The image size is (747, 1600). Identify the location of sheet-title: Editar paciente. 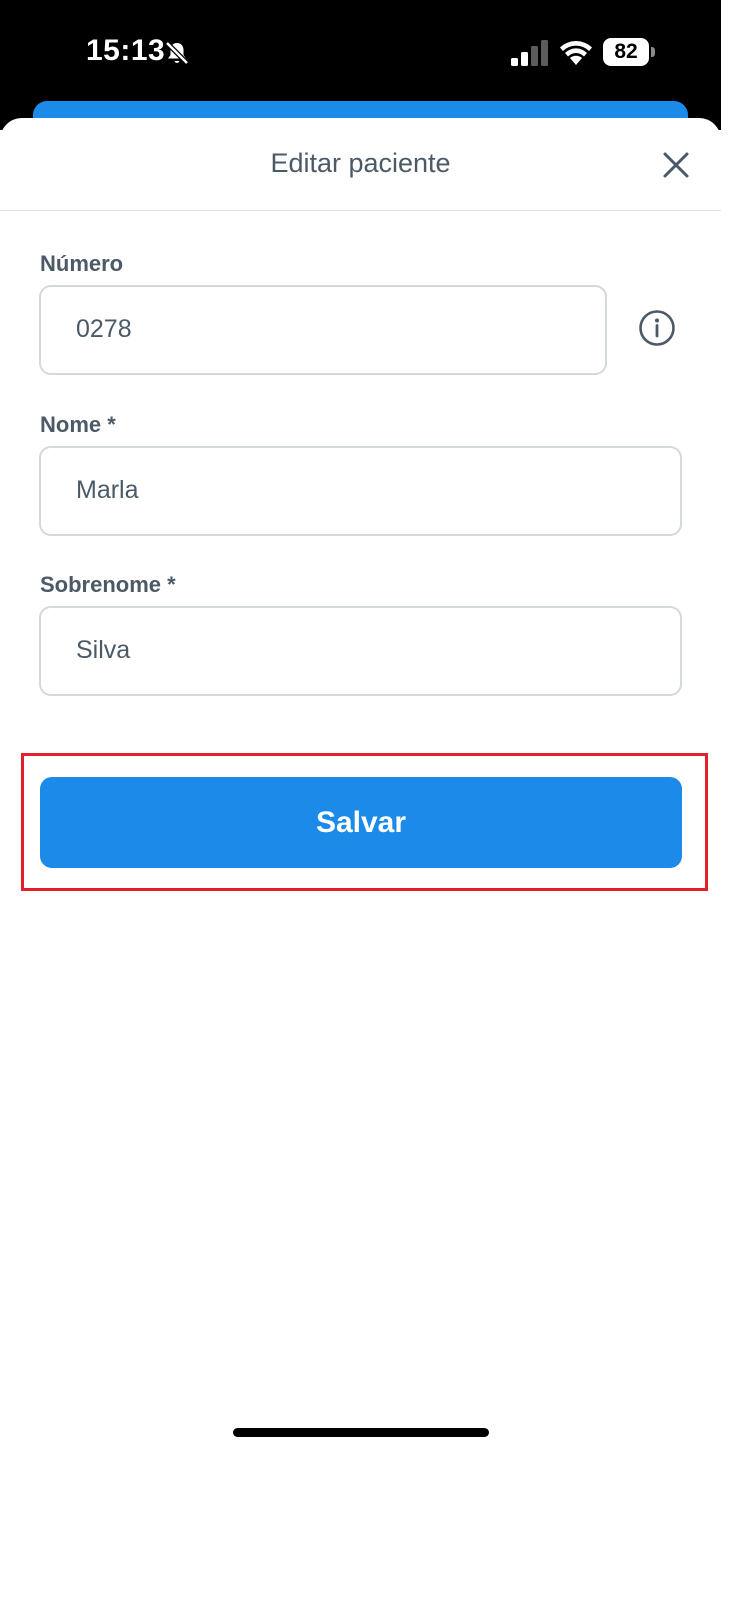
(360, 163).